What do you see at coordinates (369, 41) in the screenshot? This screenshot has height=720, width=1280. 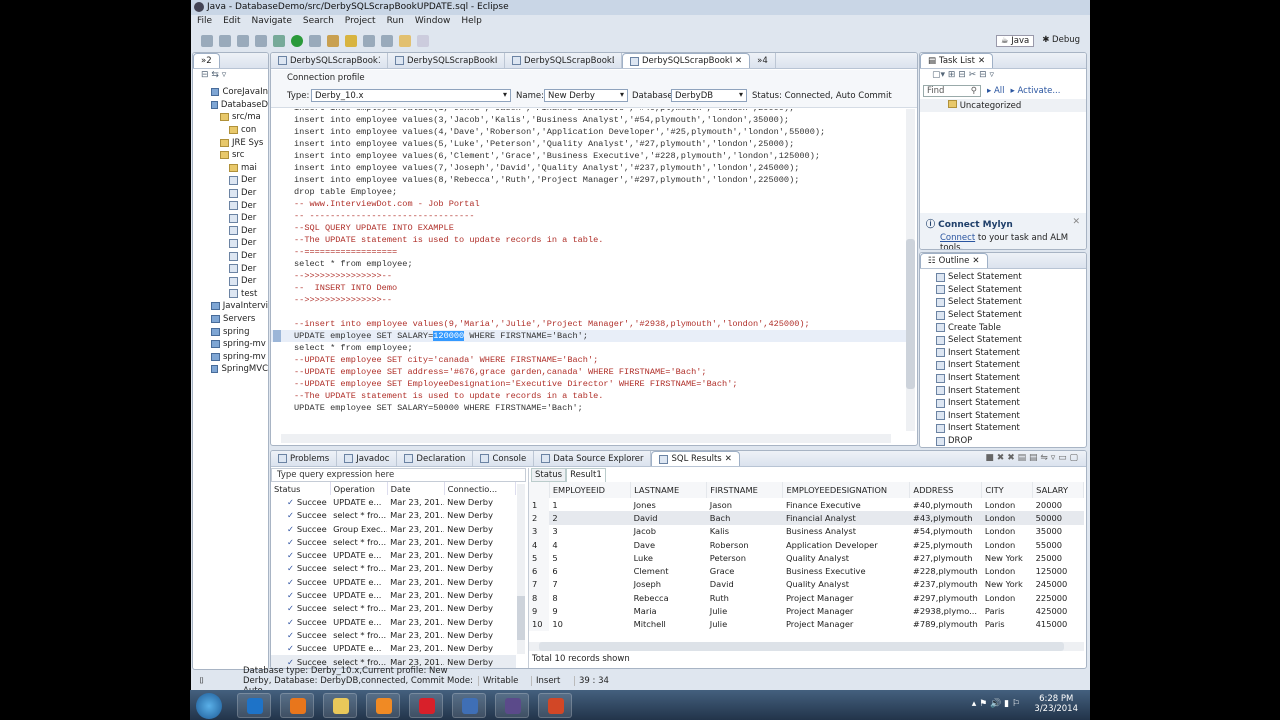 I see `search-icon` at bounding box center [369, 41].